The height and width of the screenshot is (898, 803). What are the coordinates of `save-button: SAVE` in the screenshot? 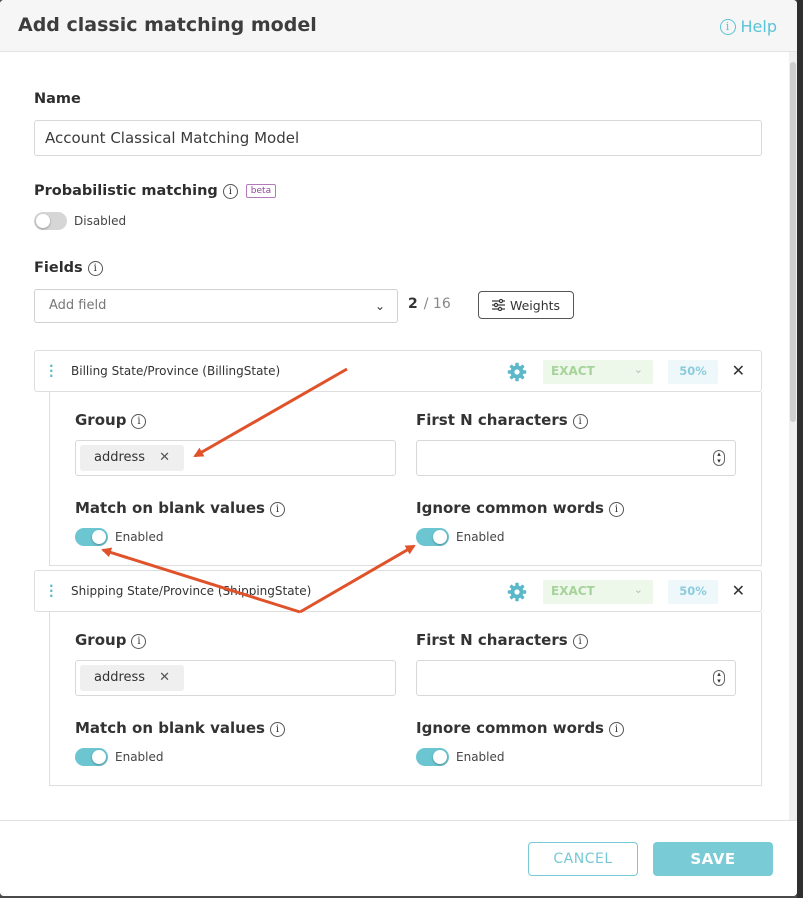 It's located at (713, 859).